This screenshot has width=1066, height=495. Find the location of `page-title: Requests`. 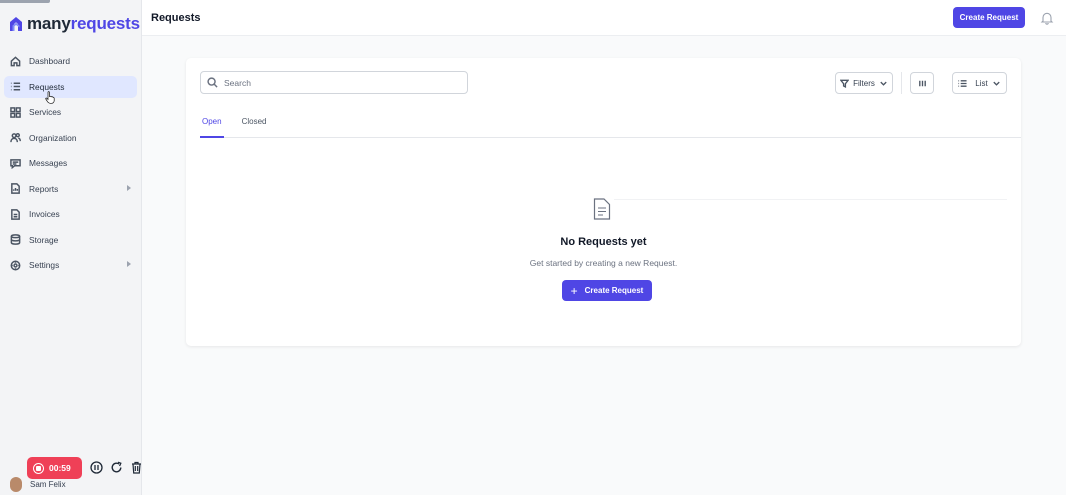

page-title: Requests is located at coordinates (176, 18).